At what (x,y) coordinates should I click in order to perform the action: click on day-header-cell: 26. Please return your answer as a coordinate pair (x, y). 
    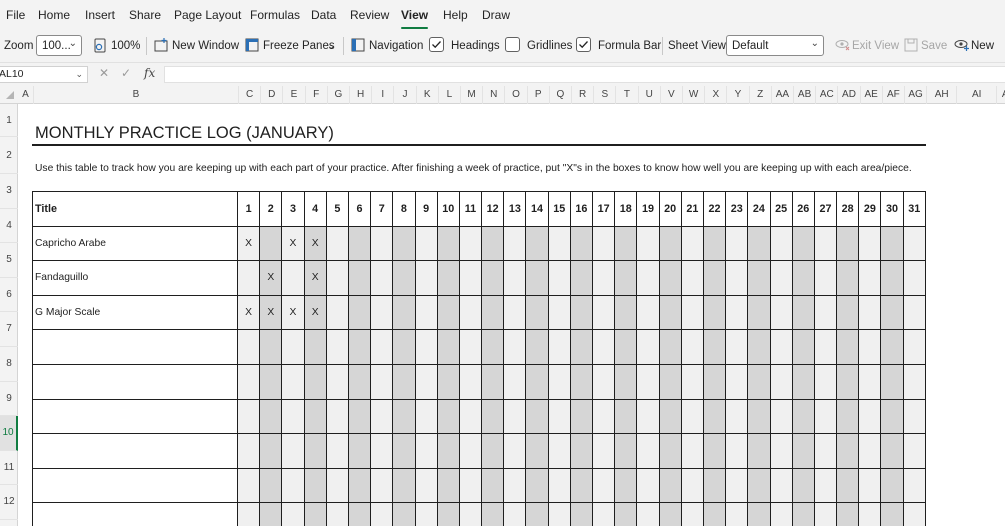
    Looking at the image, I should click on (803, 209).